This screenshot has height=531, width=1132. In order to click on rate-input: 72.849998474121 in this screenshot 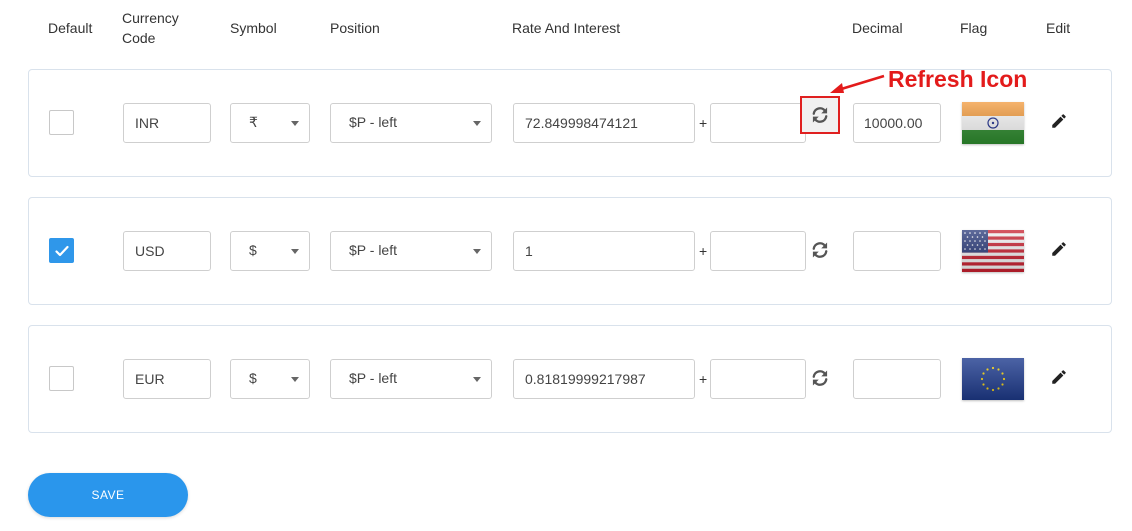, I will do `click(604, 123)`.